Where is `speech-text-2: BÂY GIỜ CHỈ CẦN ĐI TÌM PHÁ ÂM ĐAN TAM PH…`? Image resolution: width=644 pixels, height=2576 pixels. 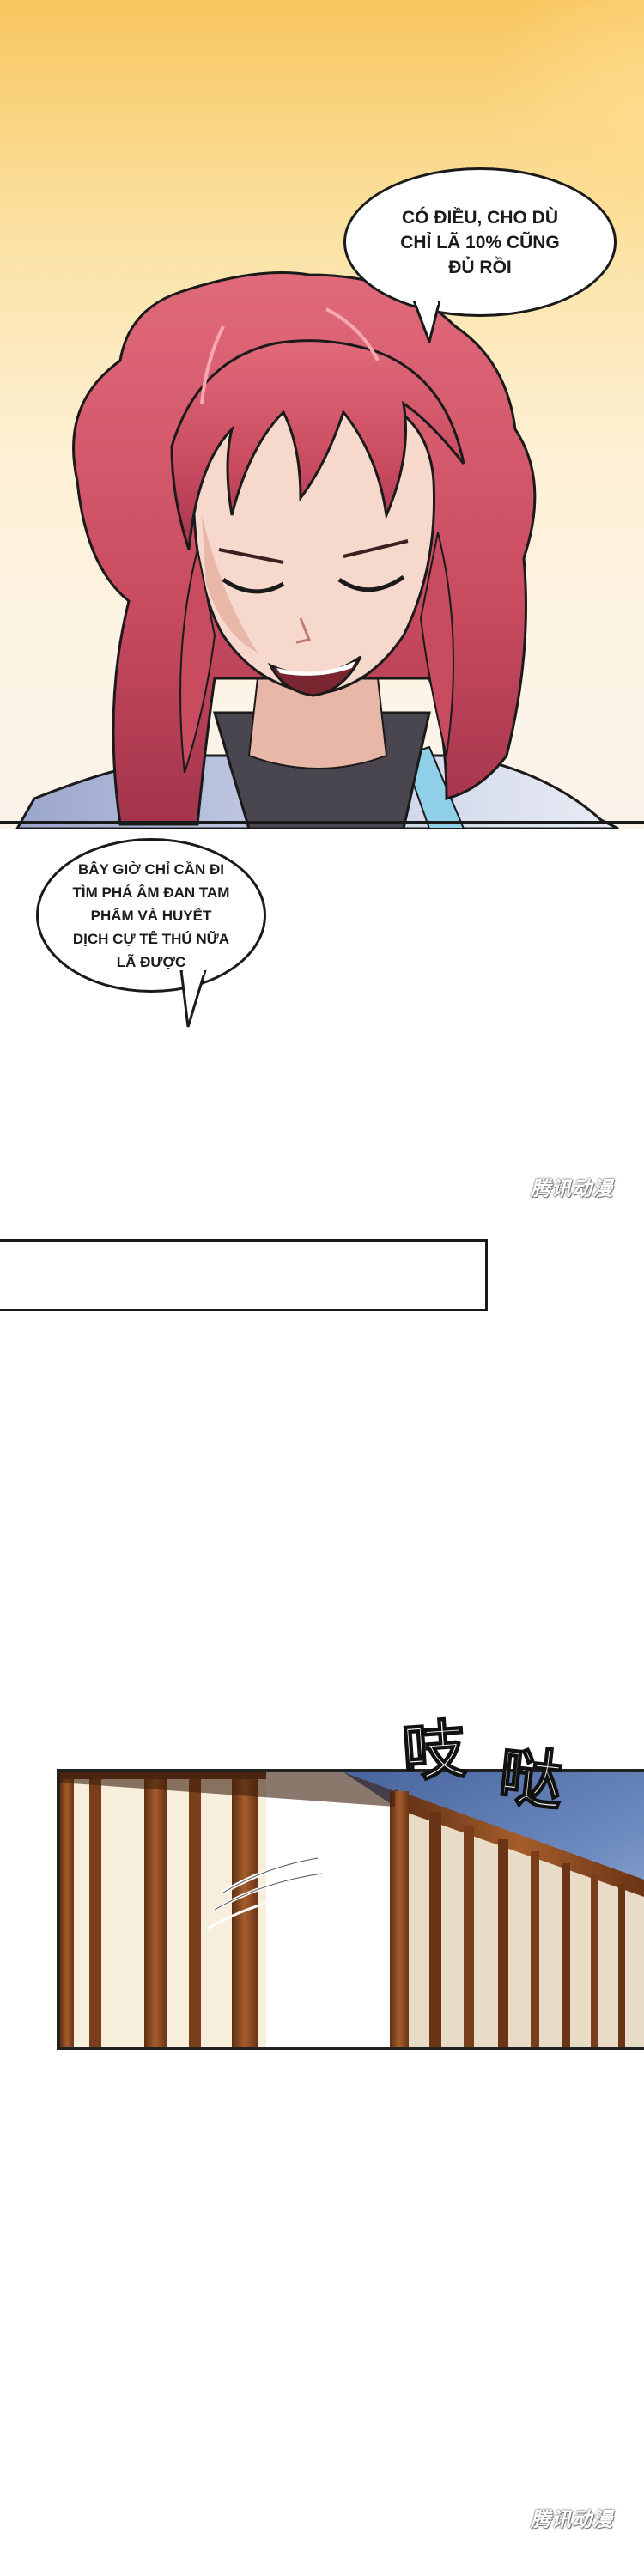 speech-text-2: BÂY GIỜ CHỈ CẦN ĐI TÌM PHÁ ÂM ĐAN TAM PH… is located at coordinates (151, 915).